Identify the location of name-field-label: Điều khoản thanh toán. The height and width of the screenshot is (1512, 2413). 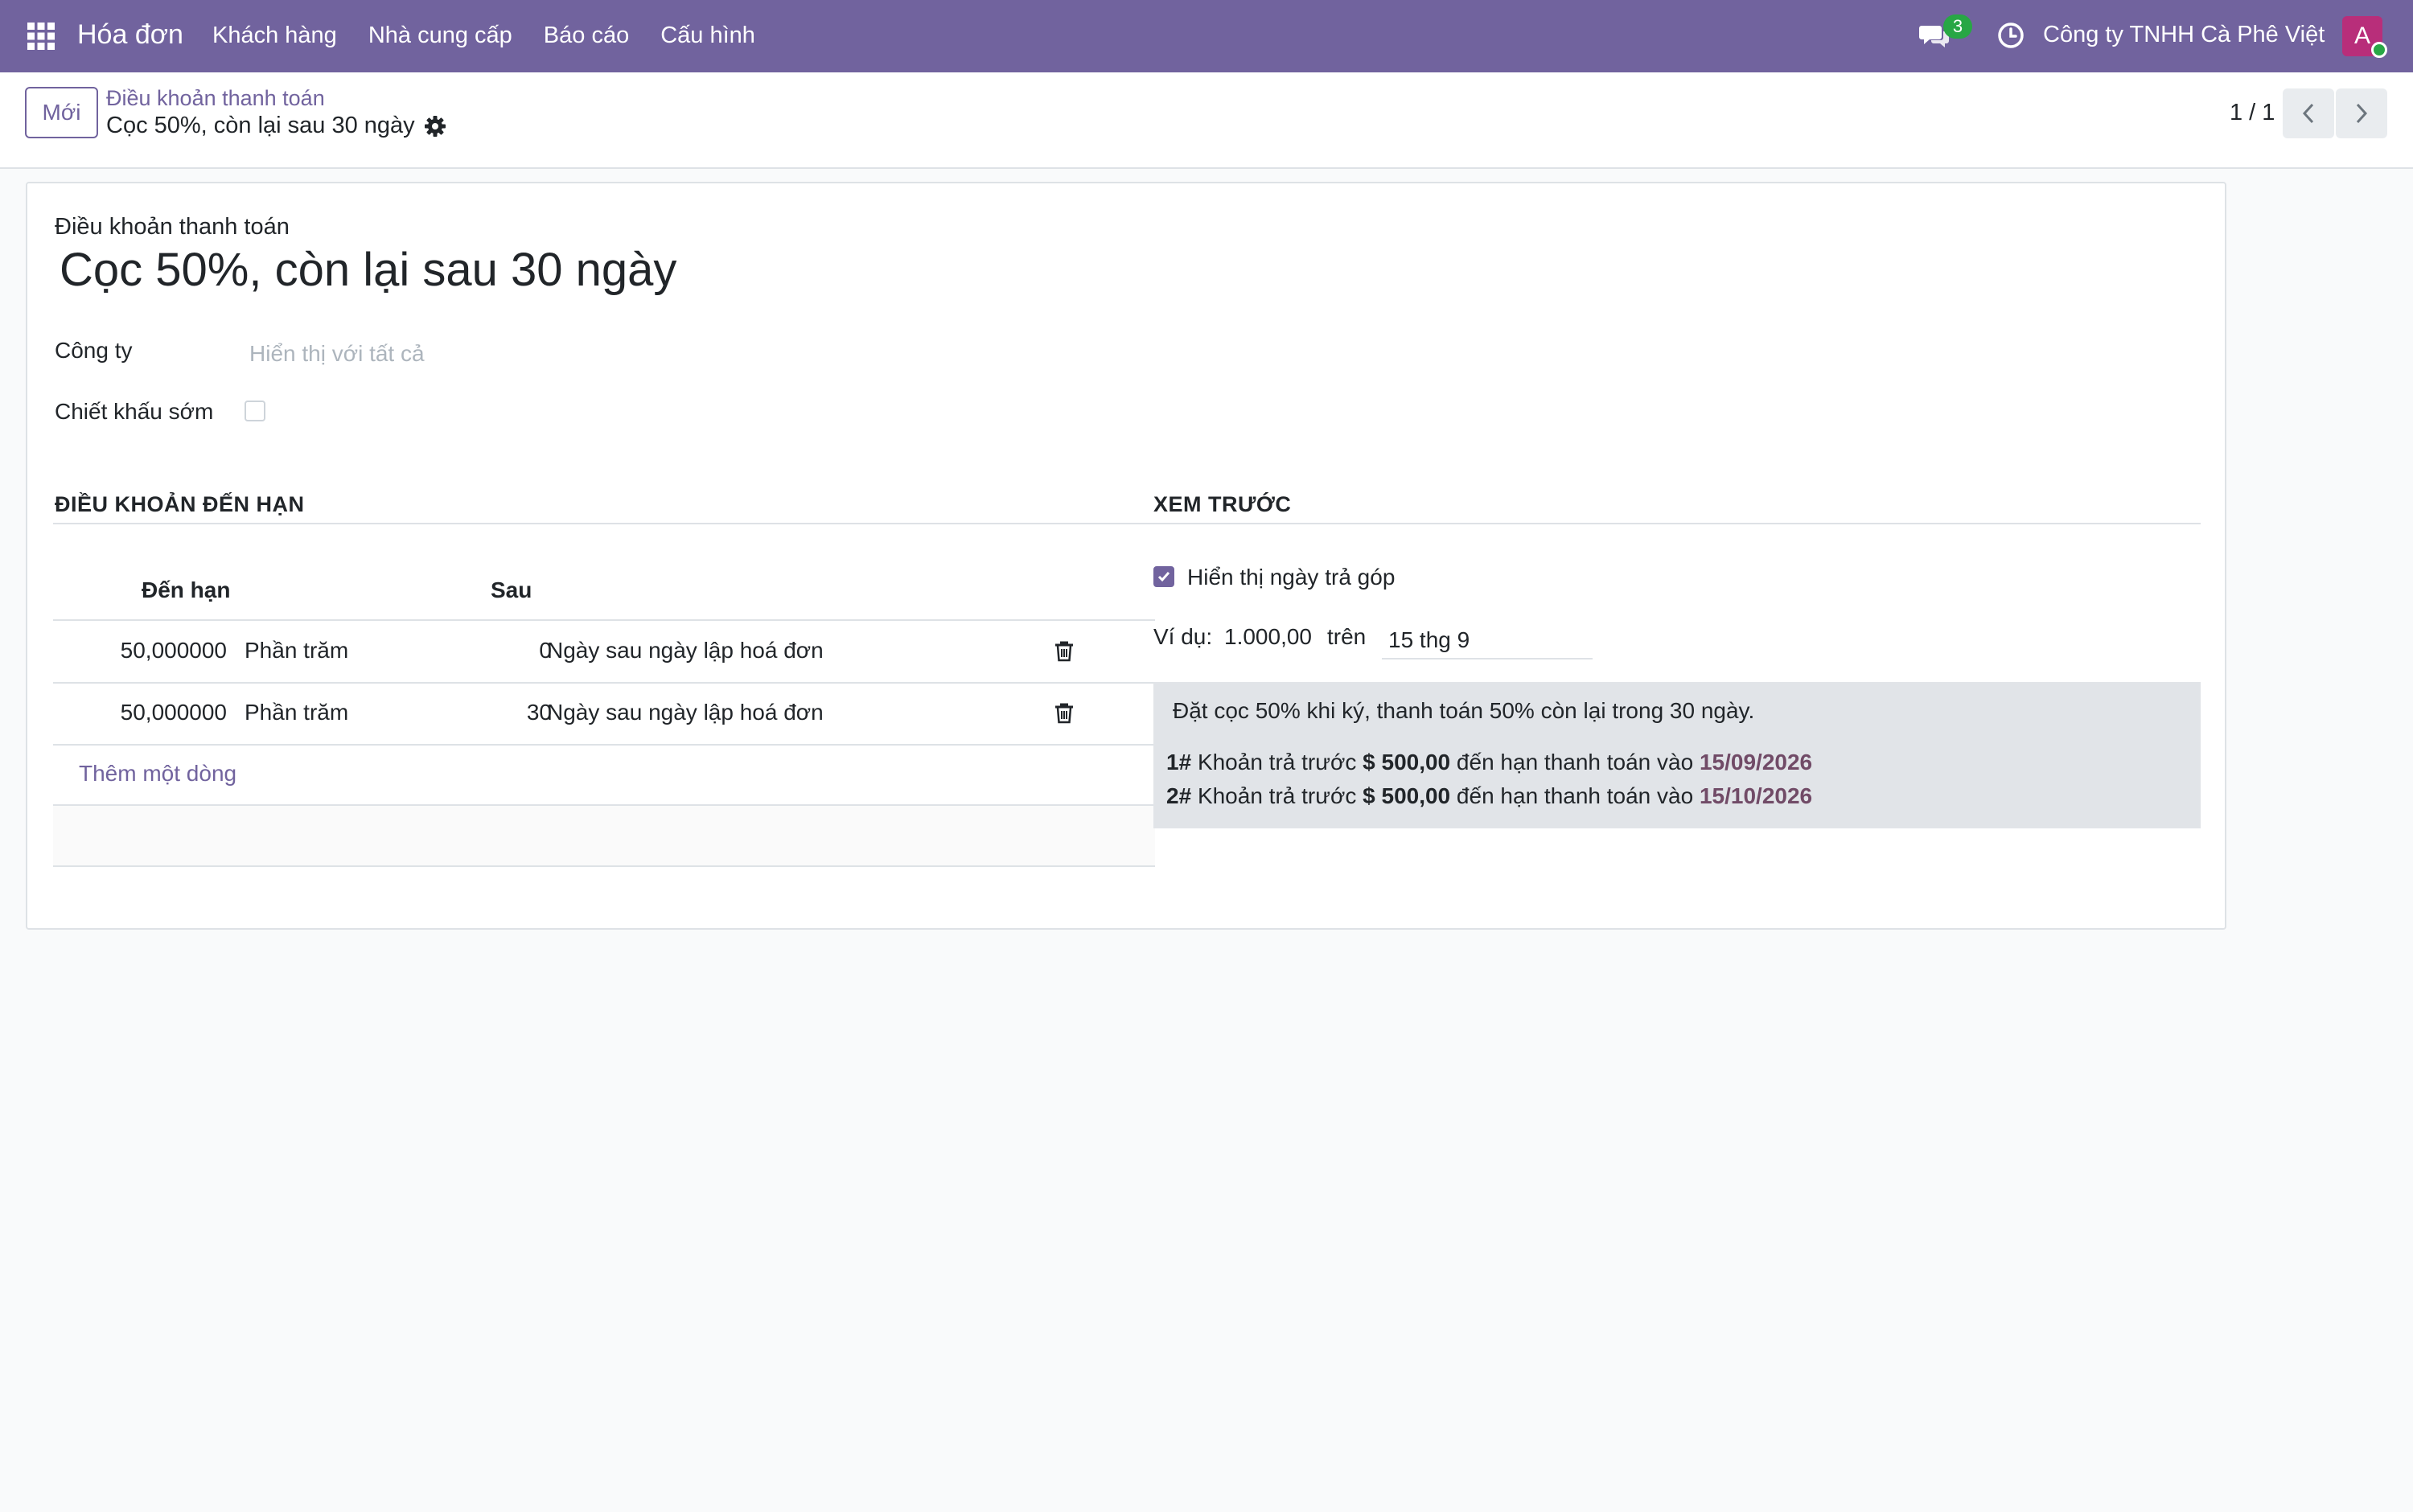
(172, 227).